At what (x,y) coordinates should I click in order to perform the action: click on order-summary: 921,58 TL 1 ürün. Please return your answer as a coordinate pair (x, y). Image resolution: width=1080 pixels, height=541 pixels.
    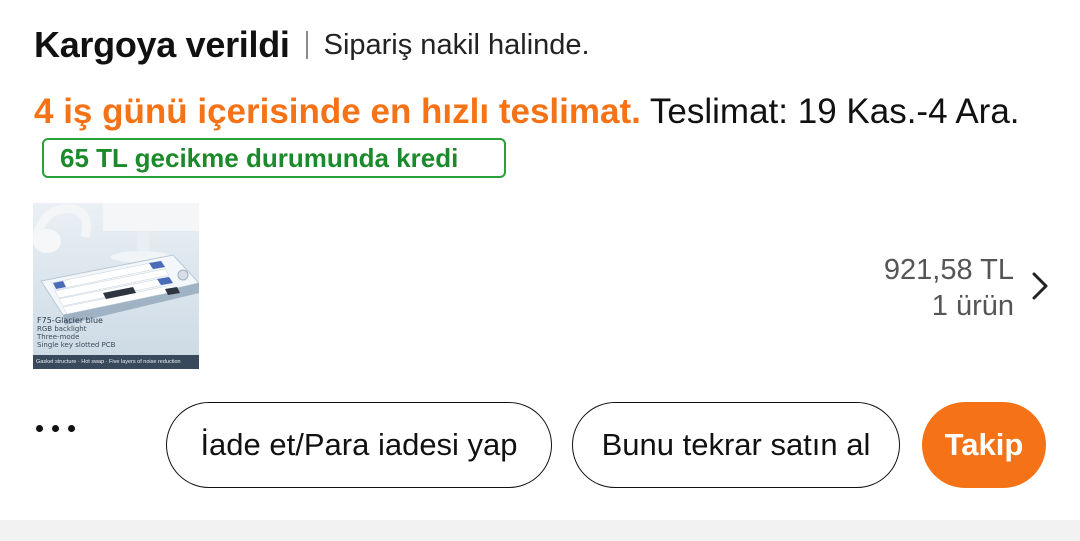
    Looking at the image, I should click on (949, 288).